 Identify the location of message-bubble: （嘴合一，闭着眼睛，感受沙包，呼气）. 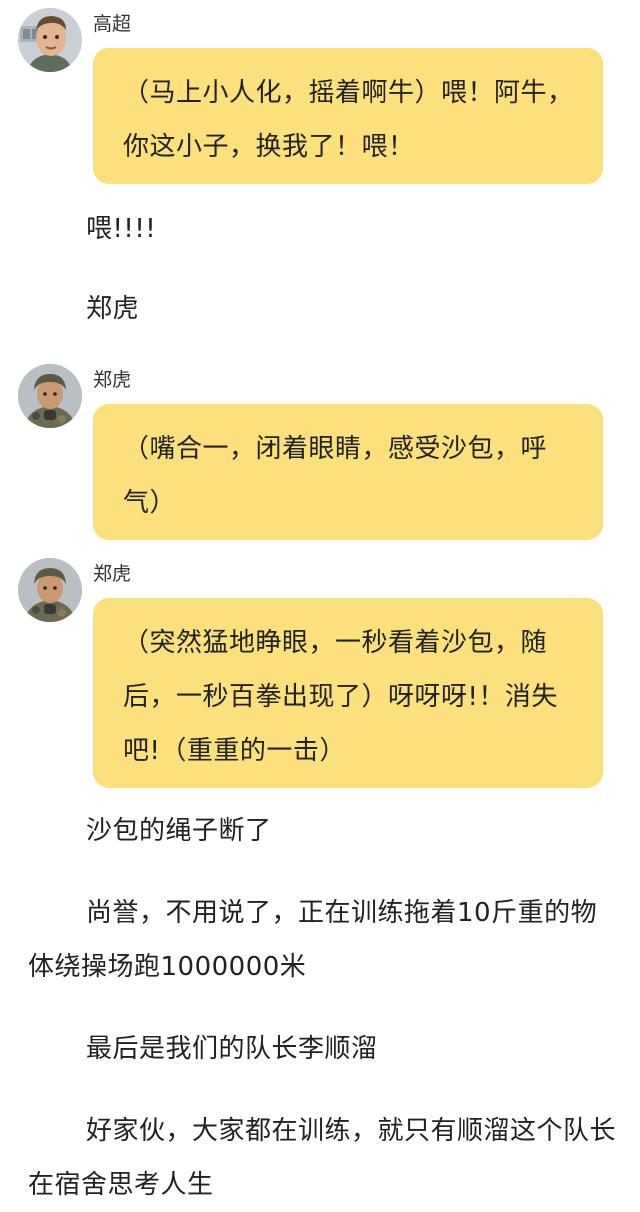
(348, 472).